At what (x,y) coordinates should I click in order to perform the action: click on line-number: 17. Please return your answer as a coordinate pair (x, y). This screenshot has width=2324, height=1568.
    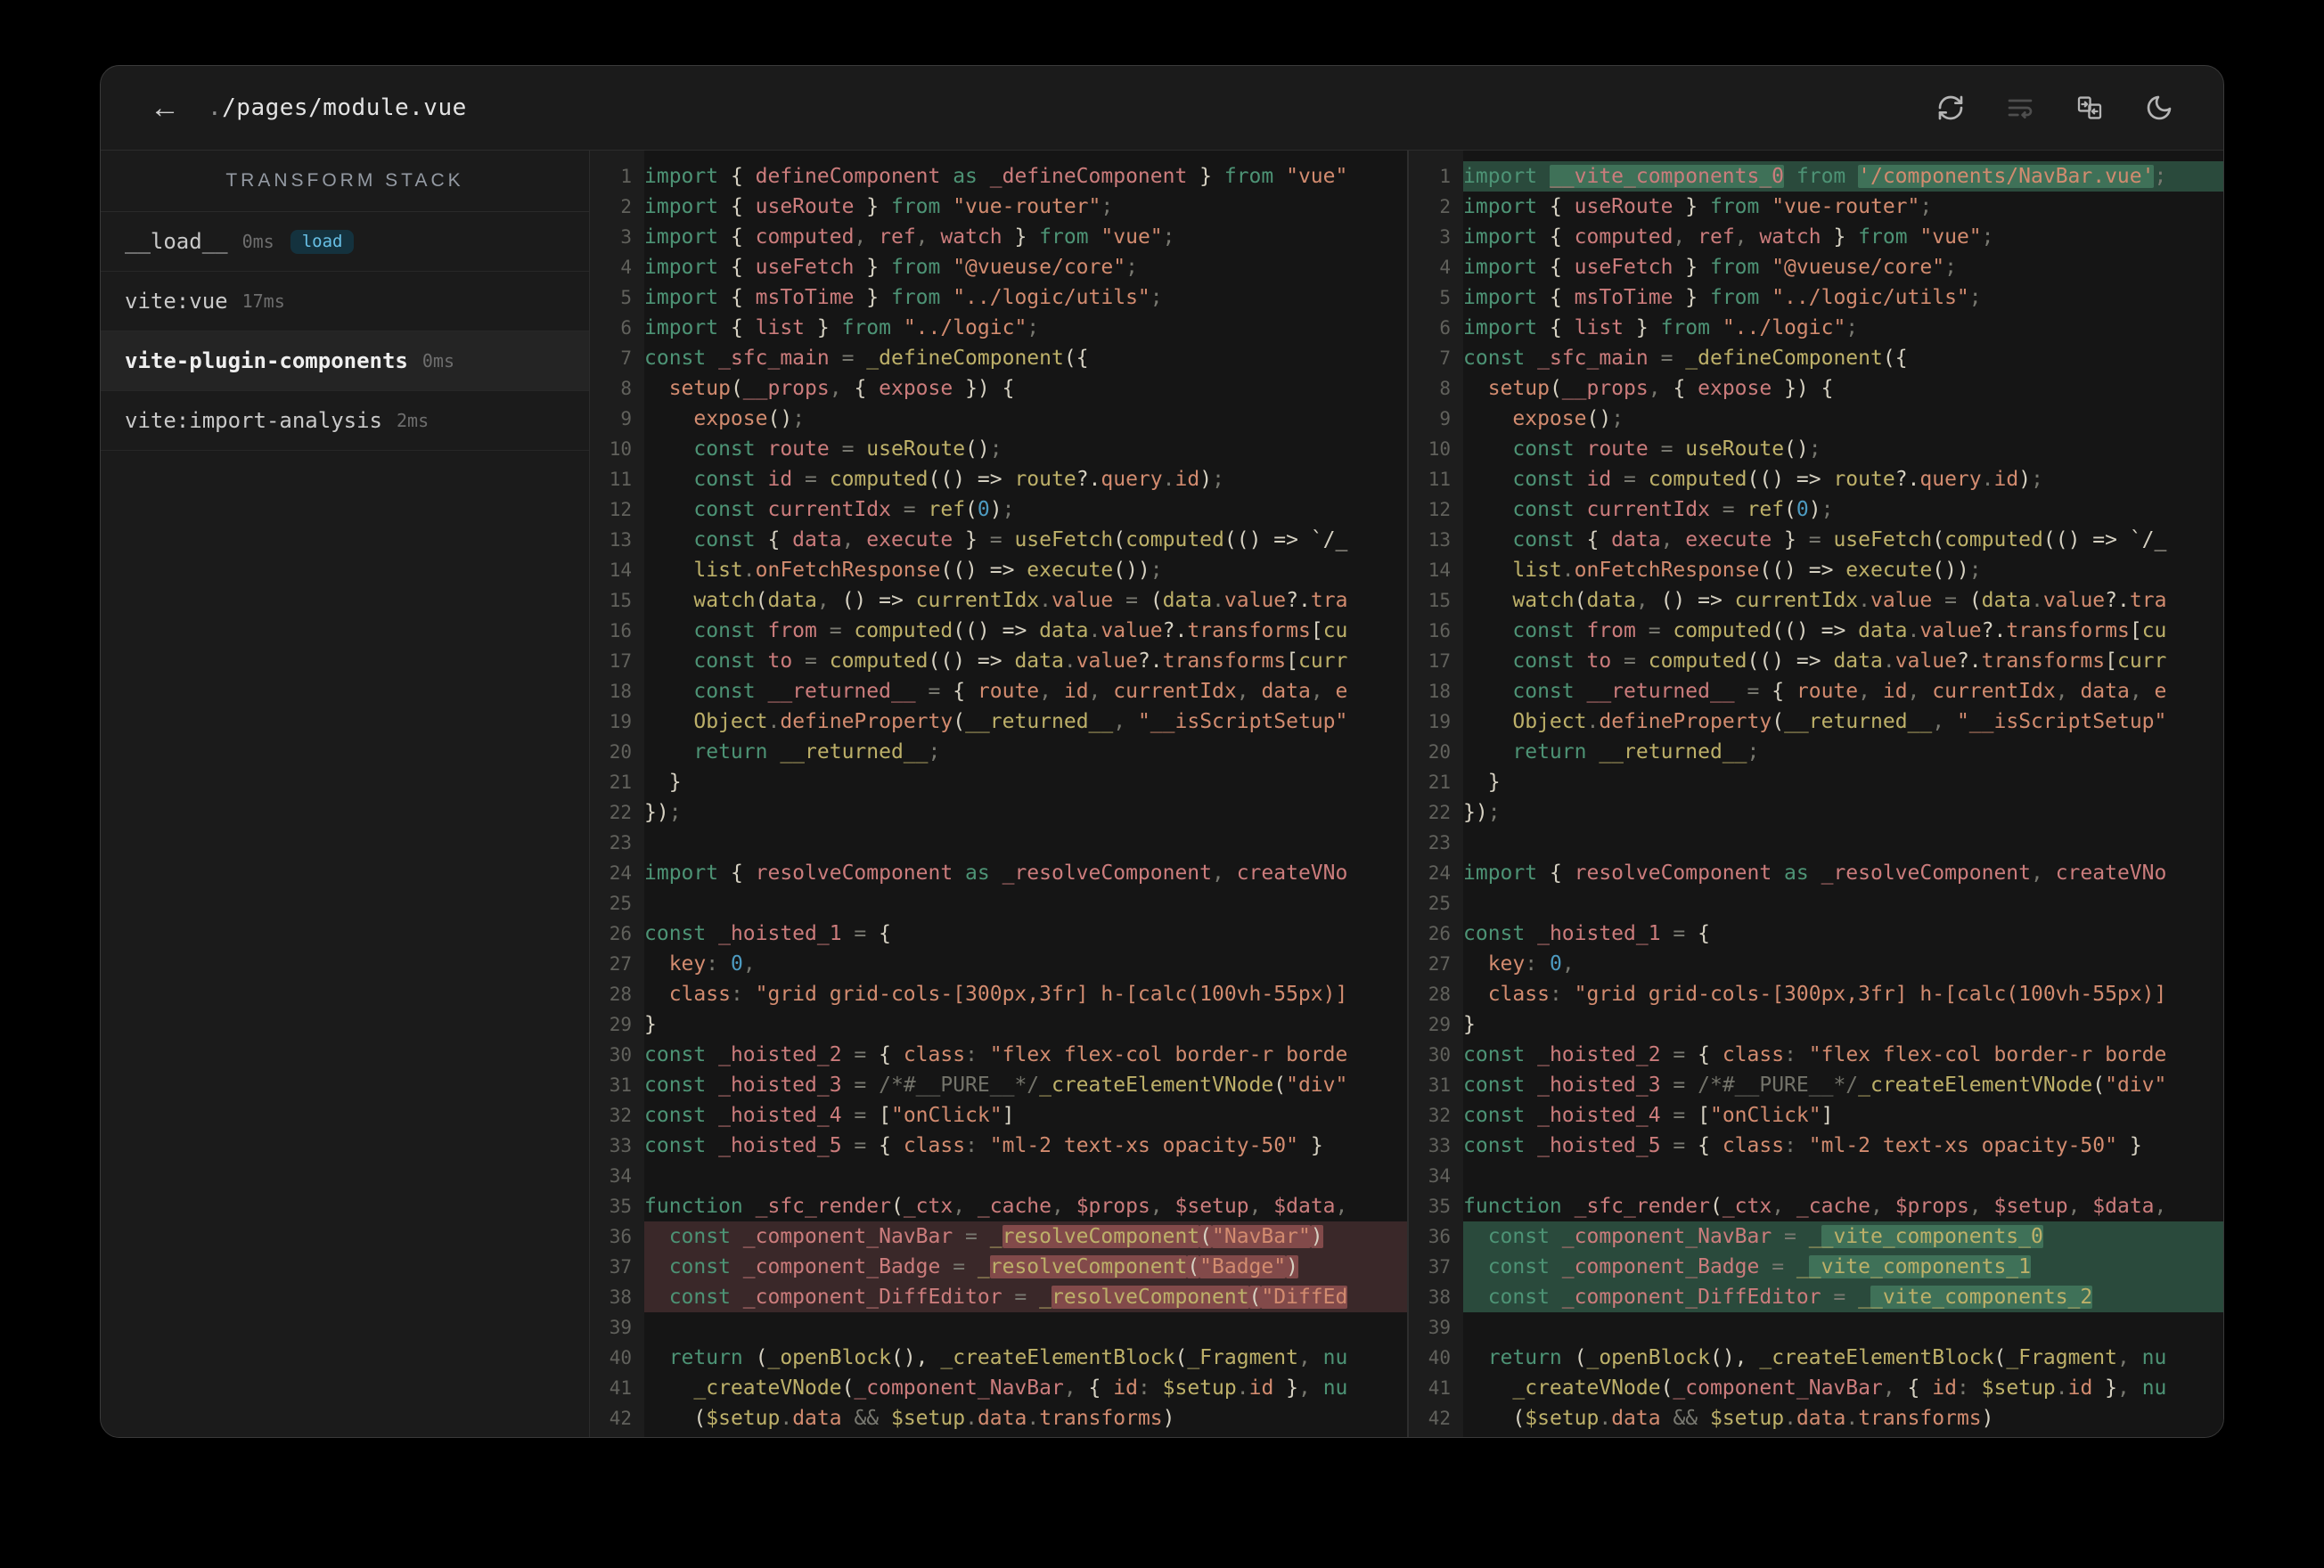
    Looking at the image, I should click on (1439, 661).